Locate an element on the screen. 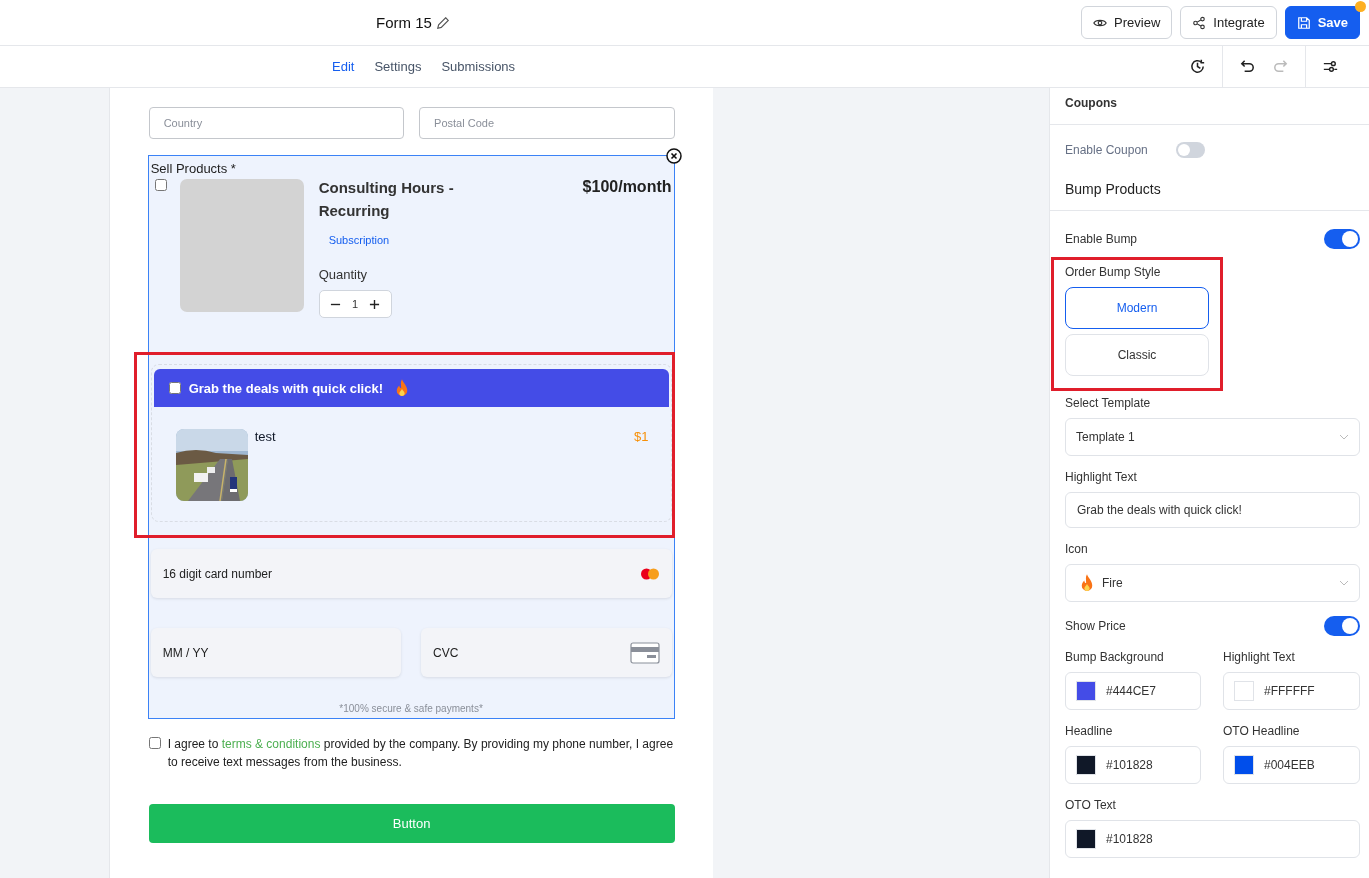  icon-dropdown: Fire is located at coordinates (1212, 583).